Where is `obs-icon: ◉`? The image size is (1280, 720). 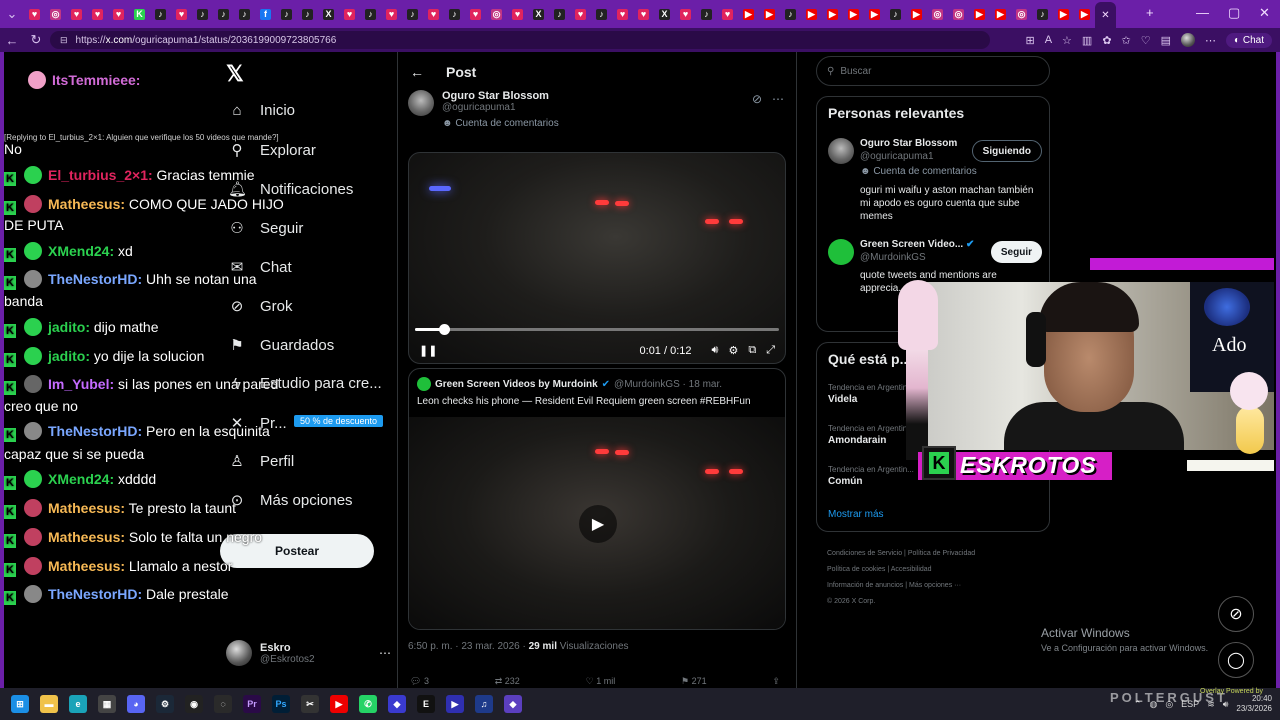
obs-icon: ◉ is located at coordinates (194, 704).